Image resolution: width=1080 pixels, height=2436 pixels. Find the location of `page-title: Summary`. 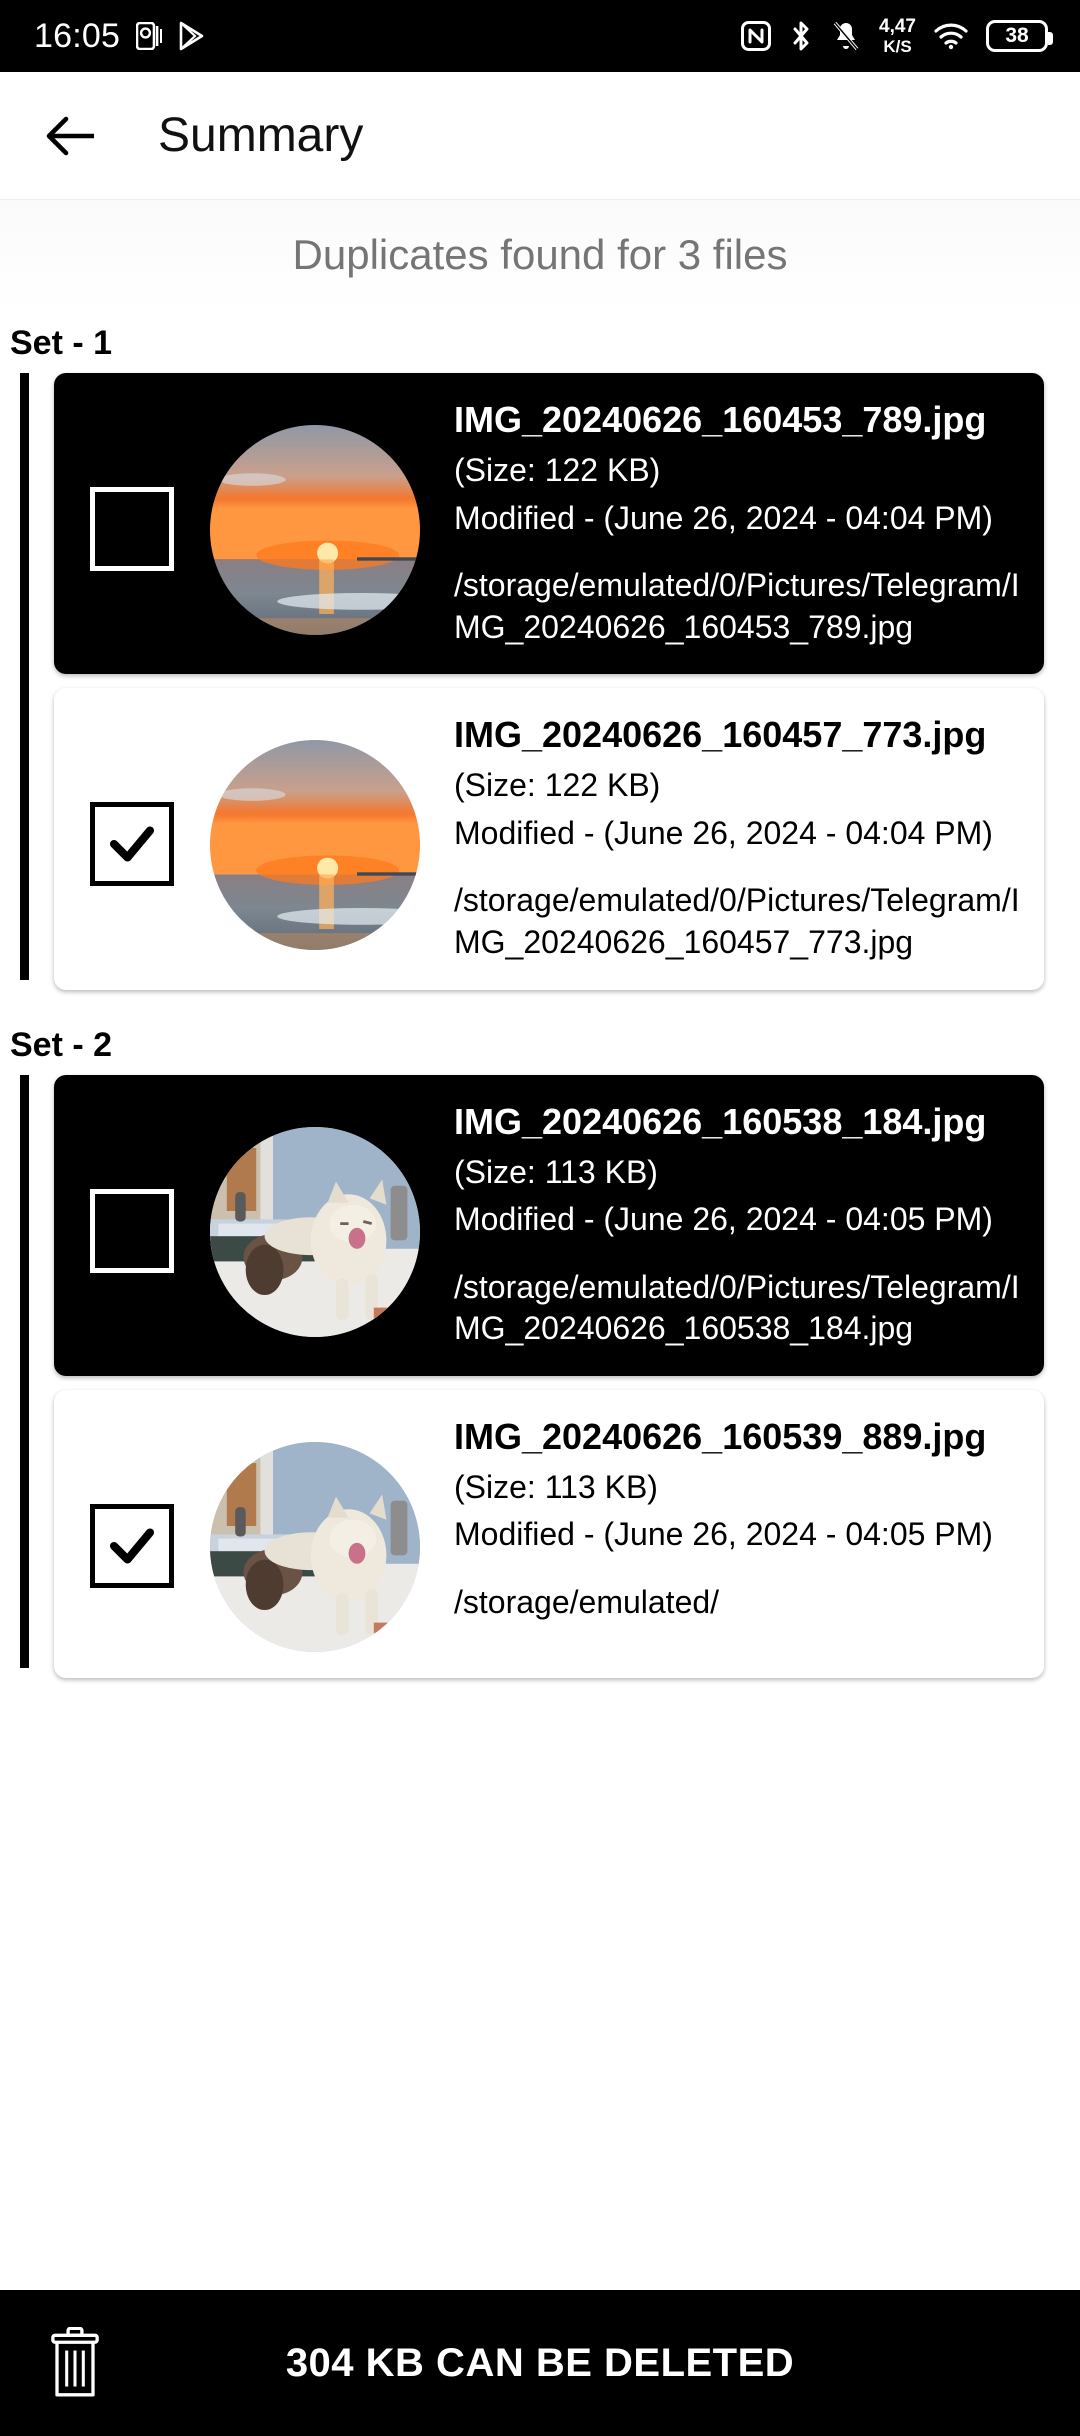

page-title: Summary is located at coordinates (261, 135).